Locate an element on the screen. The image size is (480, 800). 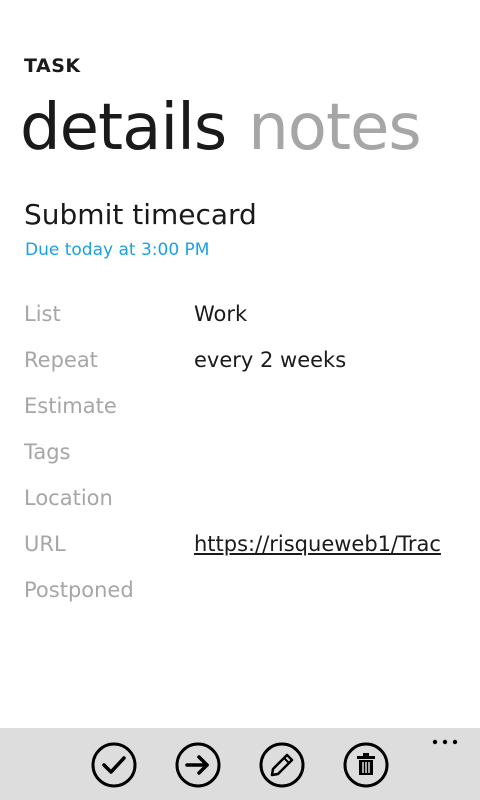
property-label-postponed: Postponed is located at coordinates (79, 590).